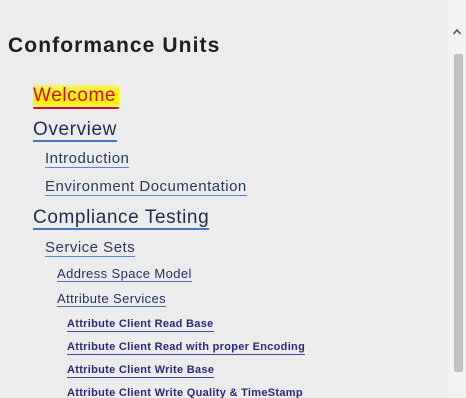 This screenshot has width=466, height=398. Describe the element at coordinates (76, 97) in the screenshot. I see `nav-item-welcome: Welcome` at that location.